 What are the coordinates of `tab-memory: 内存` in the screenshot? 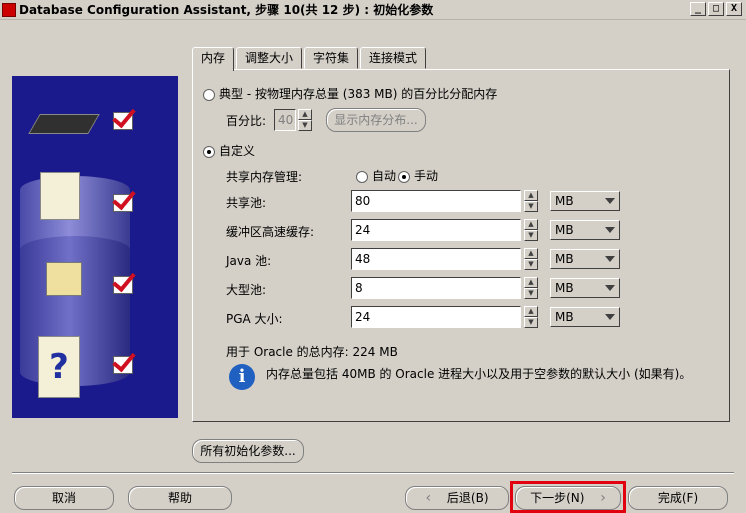 It's located at (213, 59).